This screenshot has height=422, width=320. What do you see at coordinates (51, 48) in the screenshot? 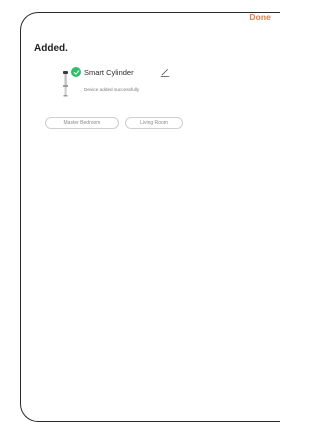
I see `page-title: Added.` at bounding box center [51, 48].